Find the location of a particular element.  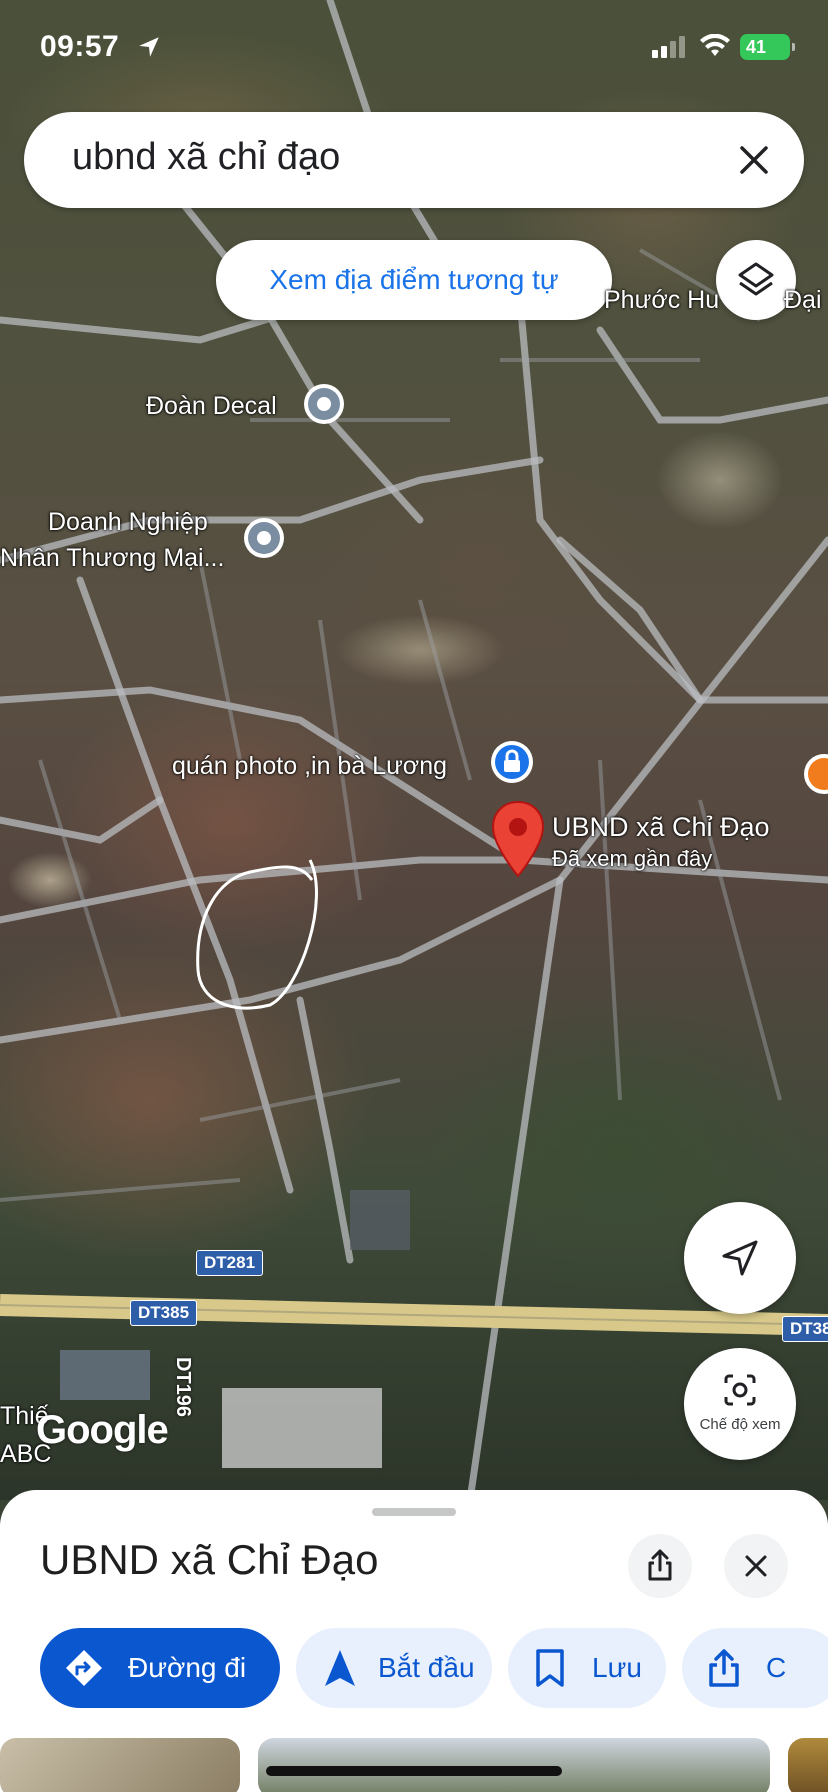

battery-level: 41 is located at coordinates (756, 47).